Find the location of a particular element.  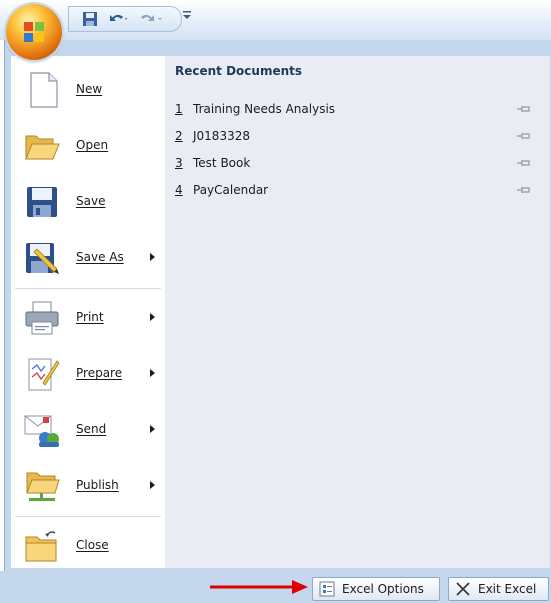

menu-item-open: Open is located at coordinates (88, 146).